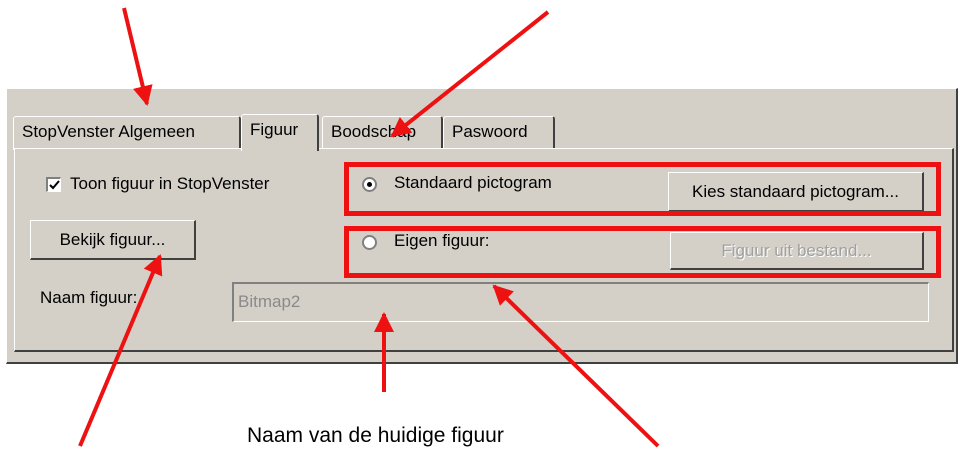  Describe the element at coordinates (576, 366) in the screenshot. I see `arrow-to-own-figure` at that location.